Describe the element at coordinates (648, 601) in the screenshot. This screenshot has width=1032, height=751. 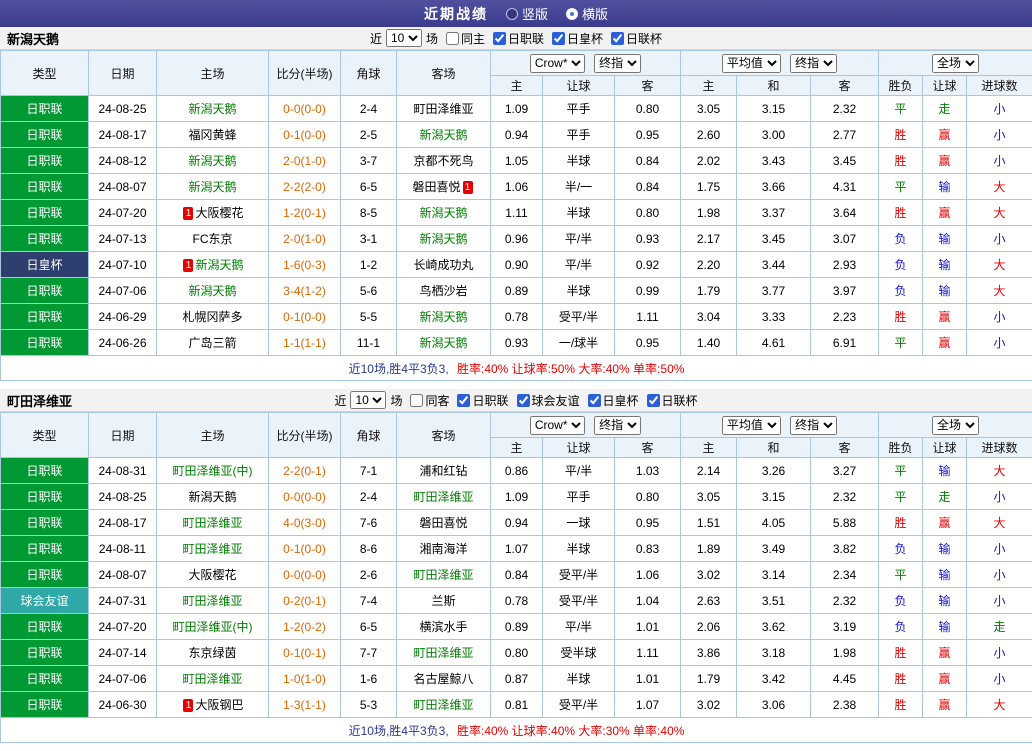
I see `asian-away-odds: 1.04` at that location.